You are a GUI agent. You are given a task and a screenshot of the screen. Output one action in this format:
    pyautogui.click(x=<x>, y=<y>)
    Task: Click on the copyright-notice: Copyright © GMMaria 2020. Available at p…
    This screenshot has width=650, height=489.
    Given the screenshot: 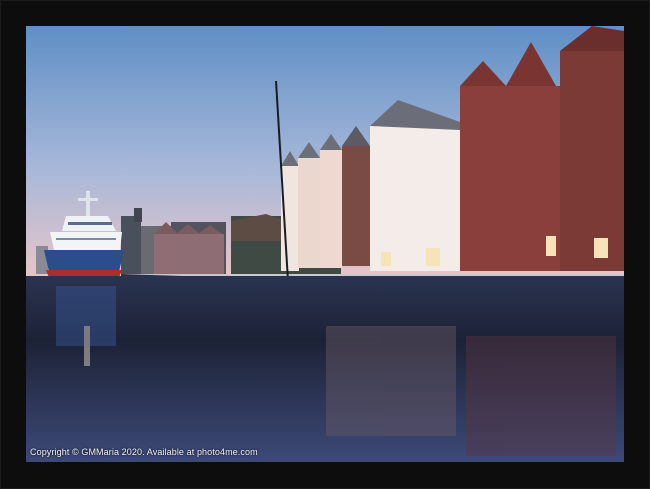 What is the action you would take?
    pyautogui.click(x=144, y=452)
    